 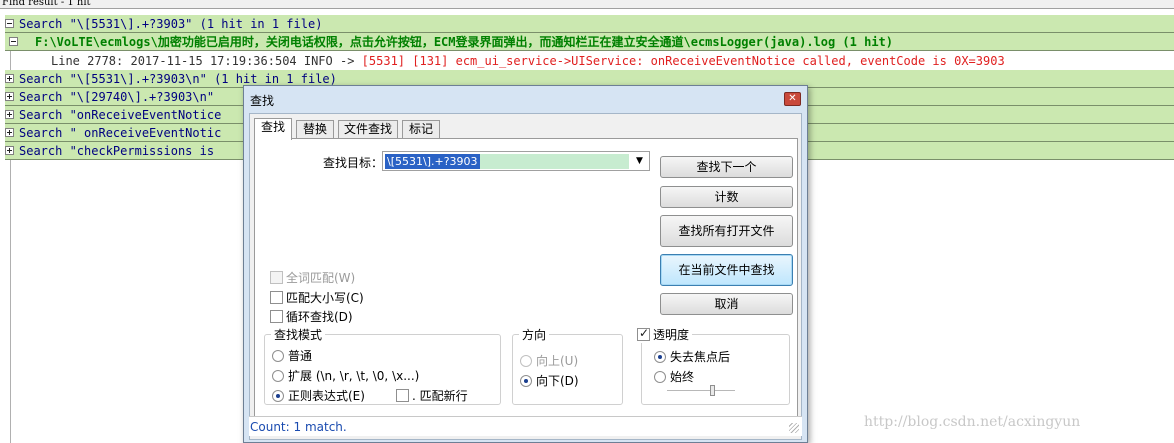 I want to click on match-case-checkbox: 匹配大小写(C), so click(x=317, y=297).